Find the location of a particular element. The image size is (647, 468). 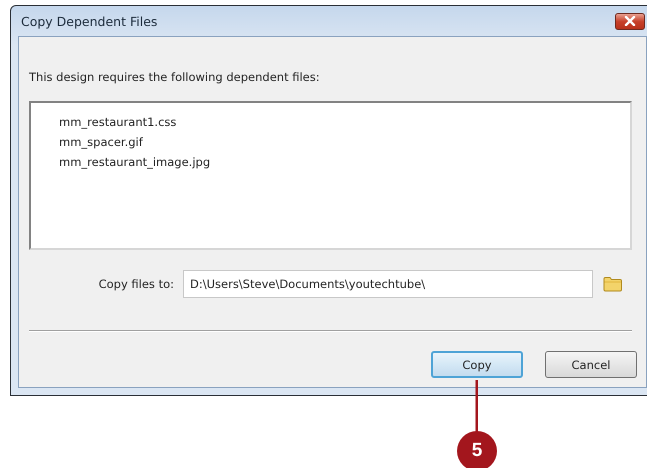

step-number-badge: 5 is located at coordinates (477, 449).